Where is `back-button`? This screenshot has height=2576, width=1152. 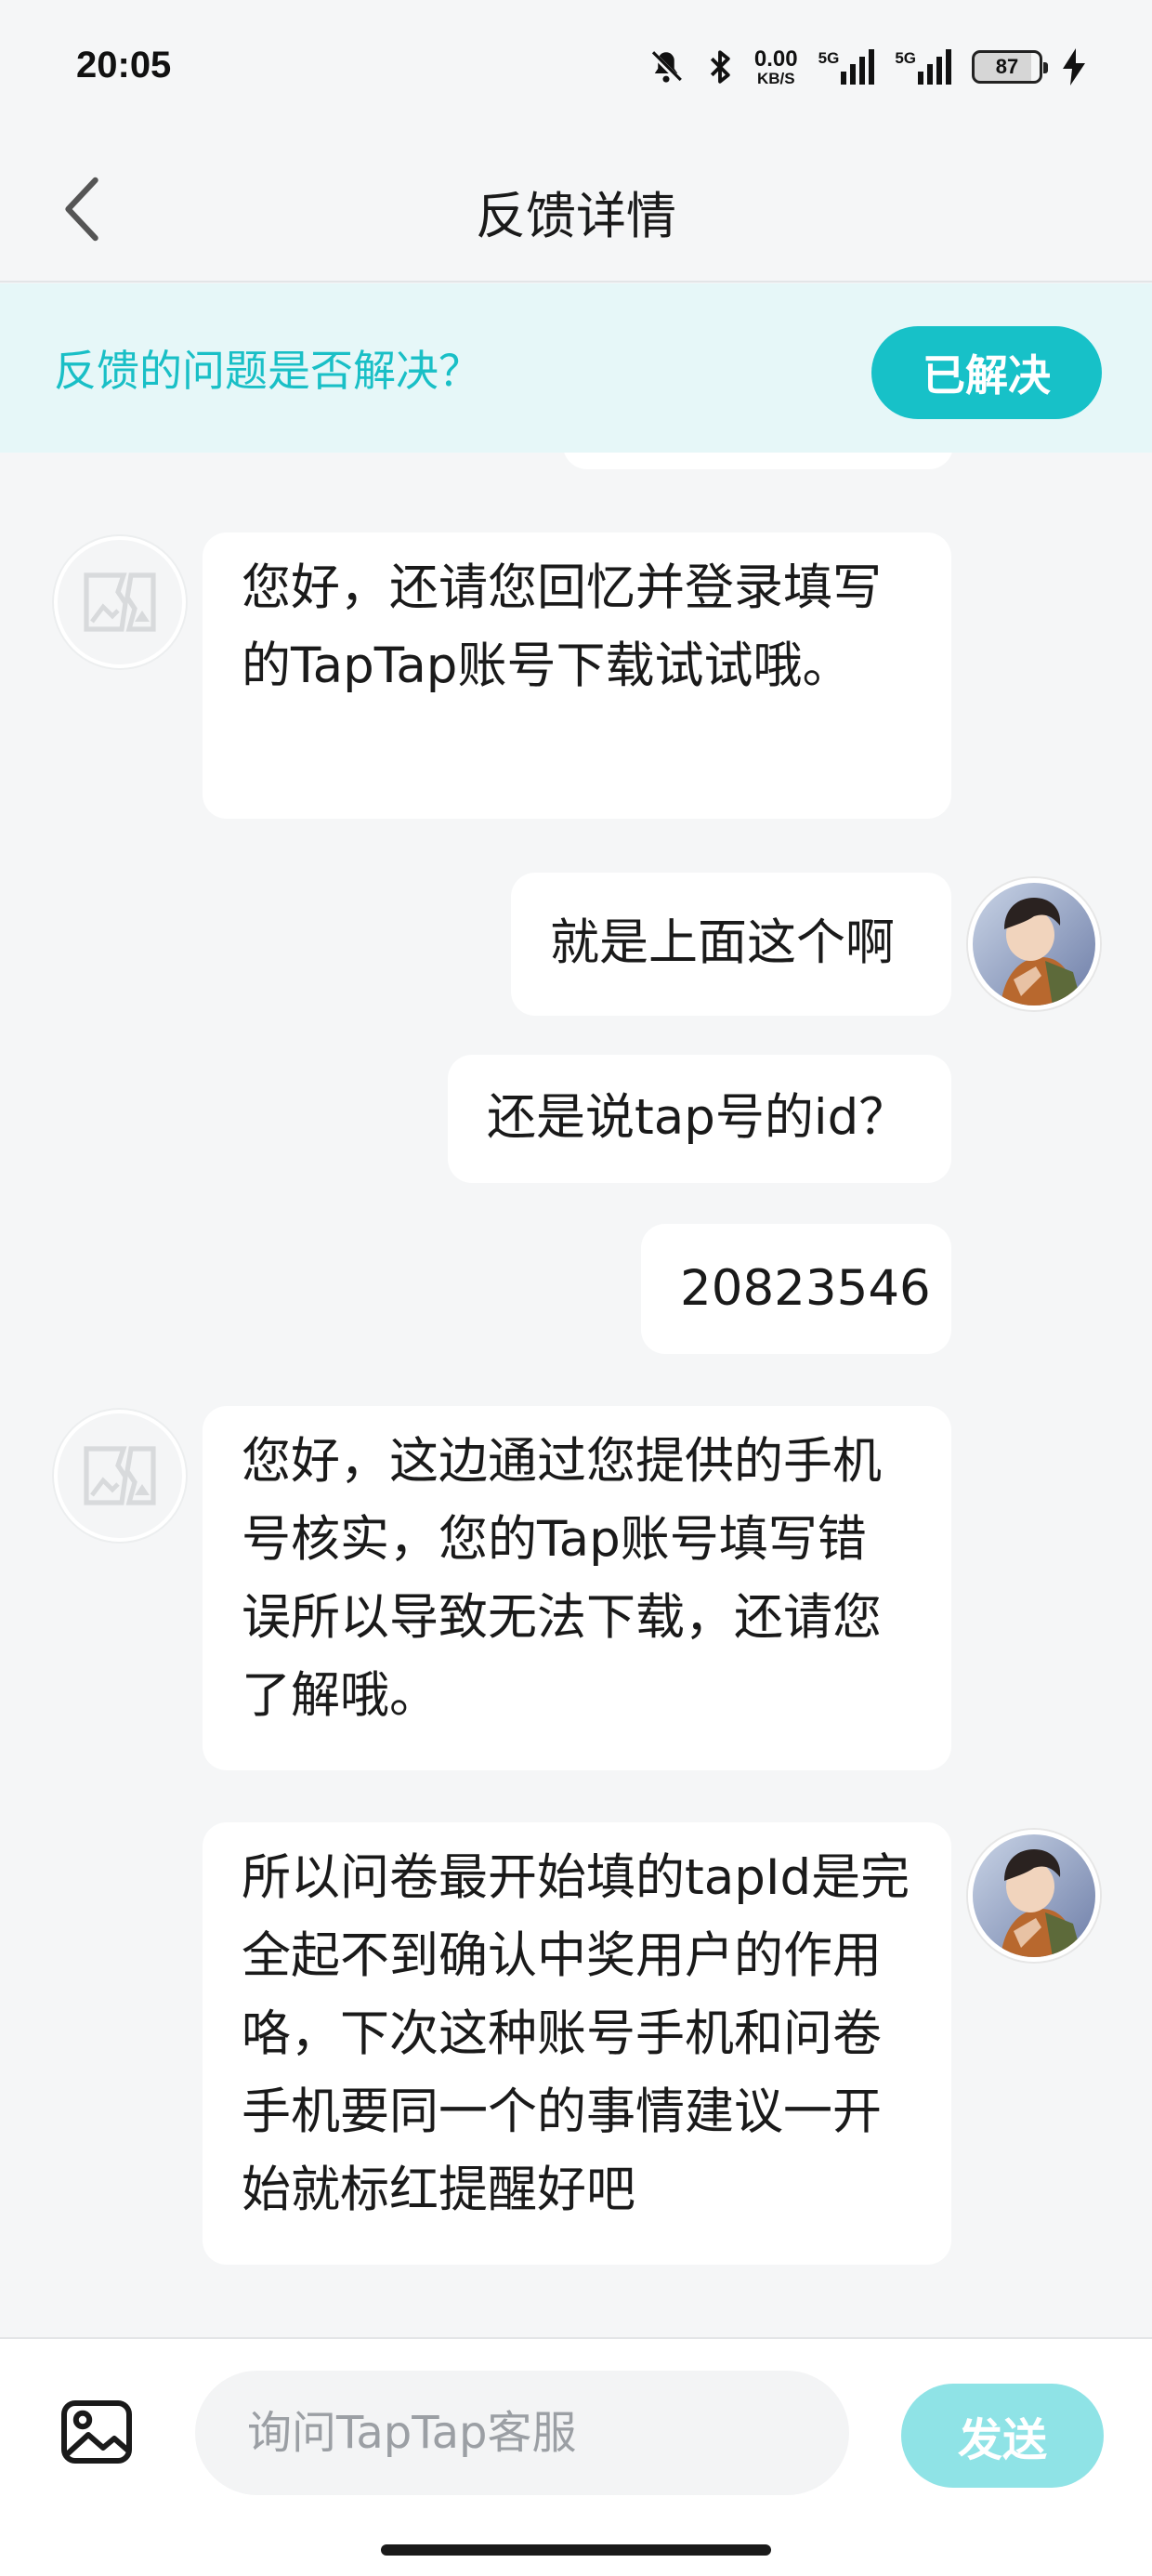 back-button is located at coordinates (82, 209).